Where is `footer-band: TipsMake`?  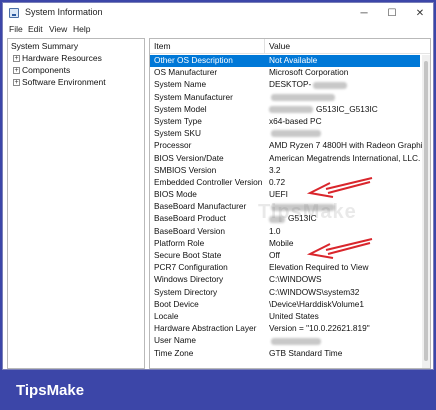
footer-band: TipsMake is located at coordinates (218, 390).